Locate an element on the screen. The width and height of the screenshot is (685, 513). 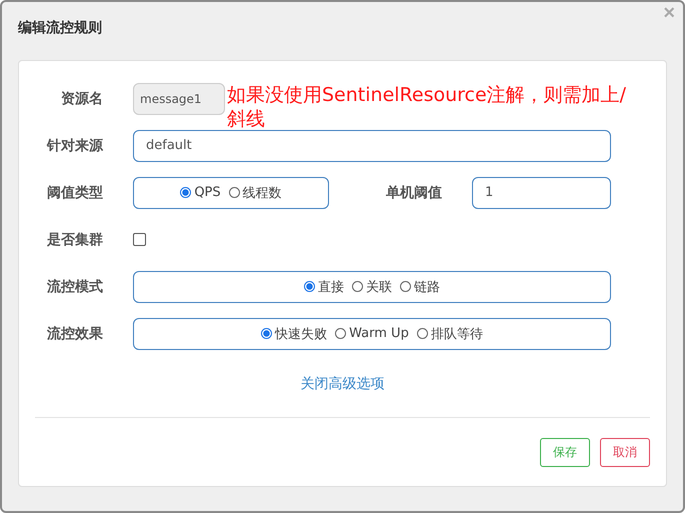
annotation-text: 斜线 is located at coordinates (246, 119).